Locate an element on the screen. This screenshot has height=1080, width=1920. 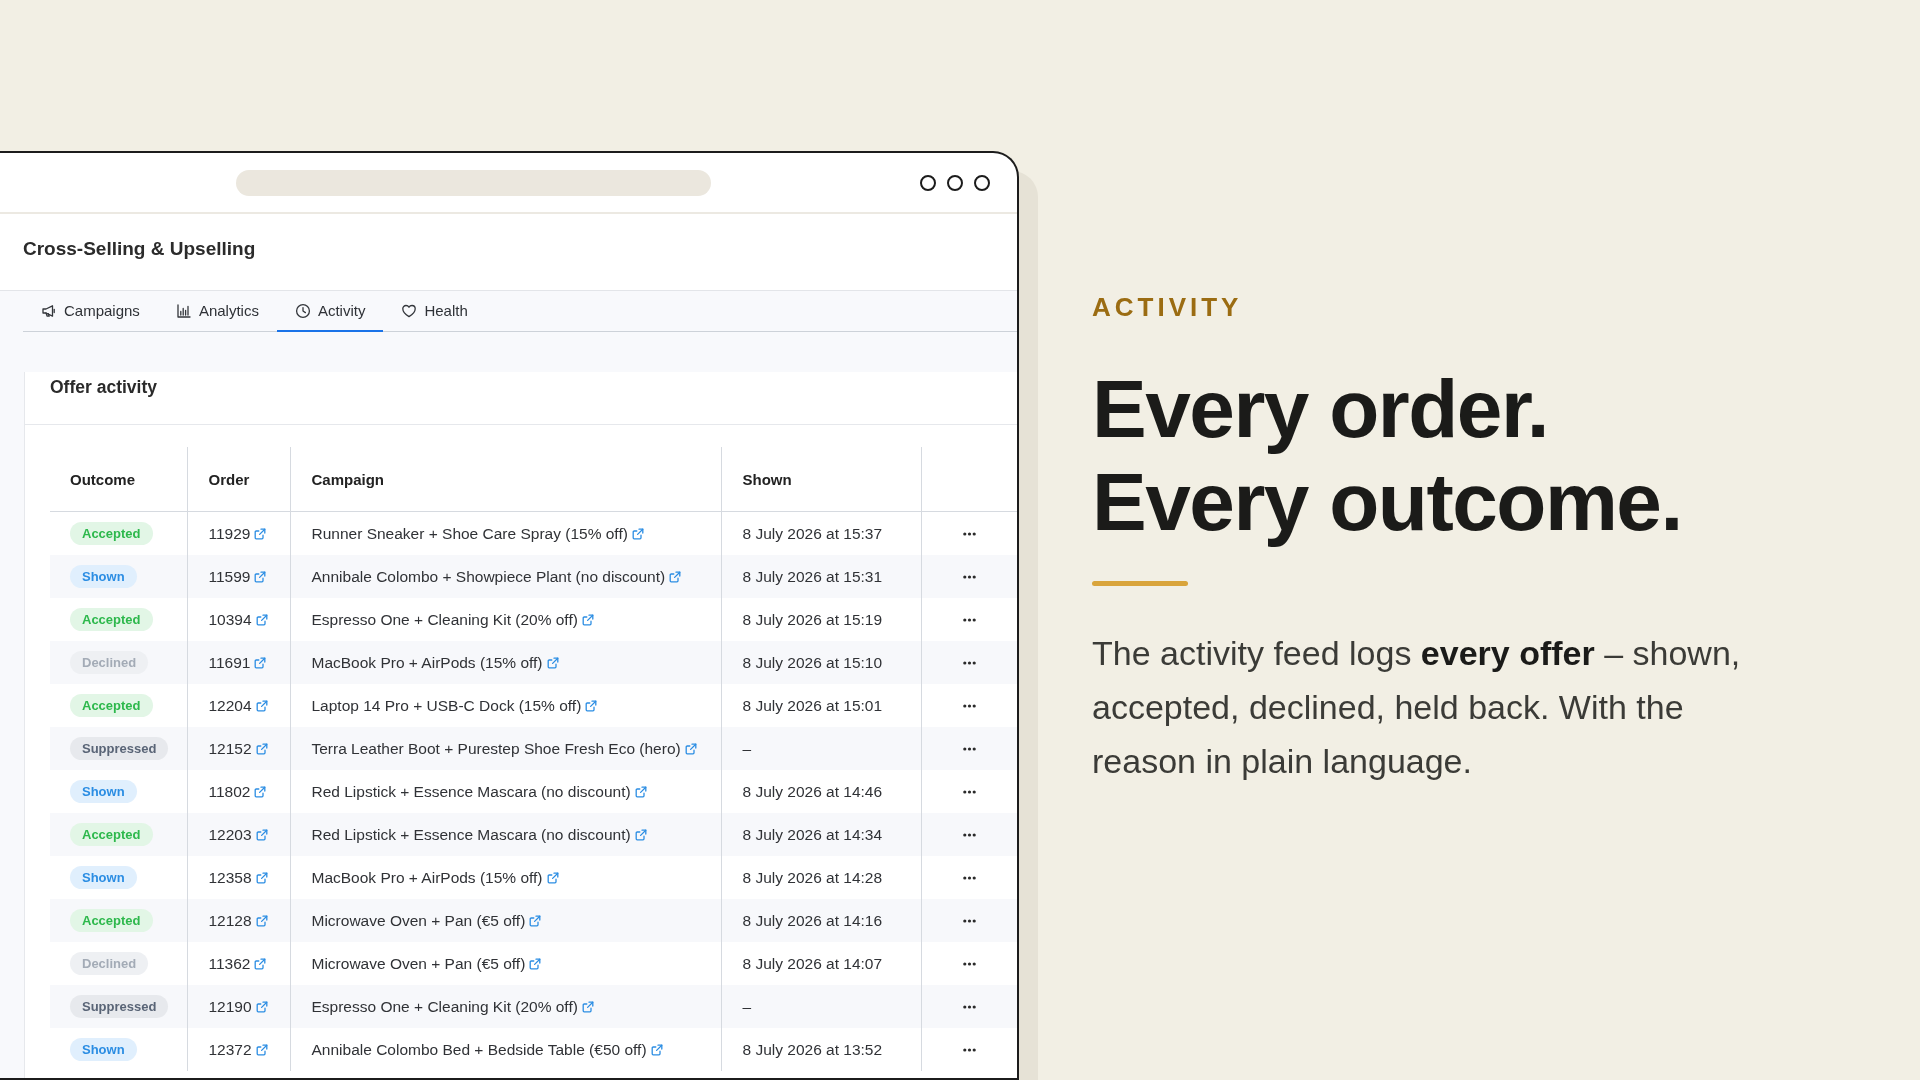
shown-time: 8 July 2026 at 15:10 is located at coordinates (812, 662).